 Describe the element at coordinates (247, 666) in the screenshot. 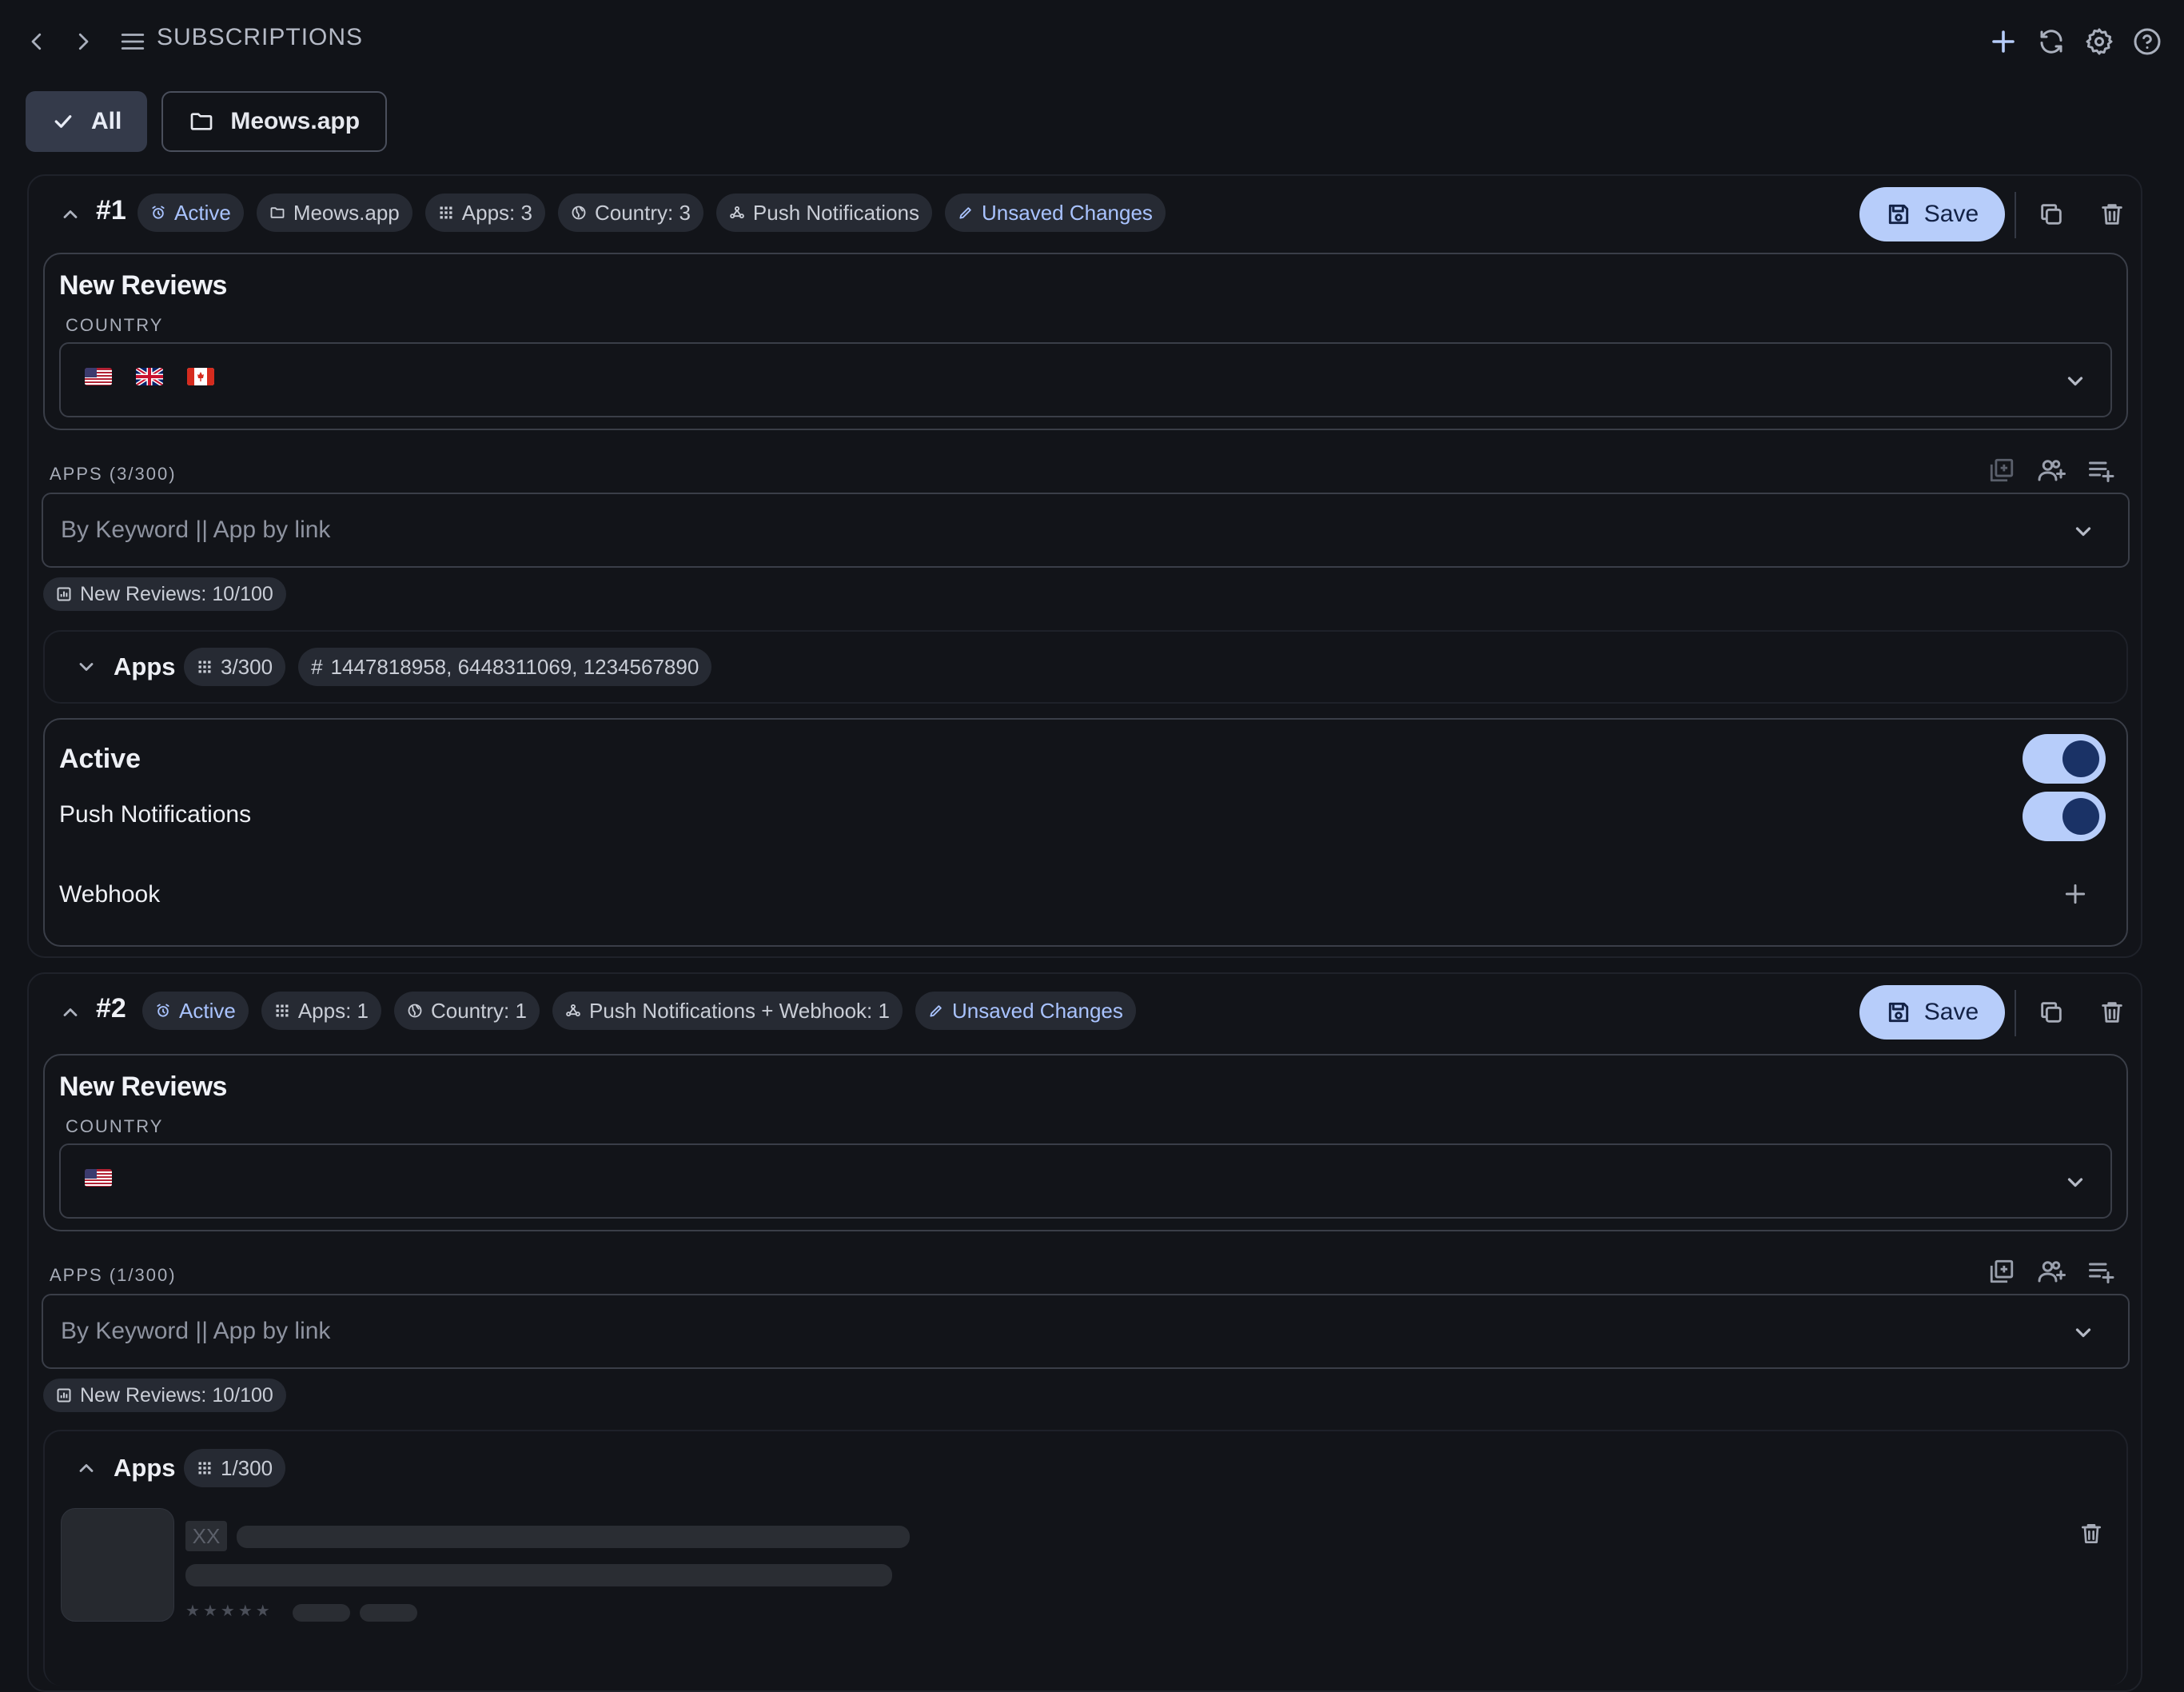

I see `apps-count-label: 3/300` at that location.